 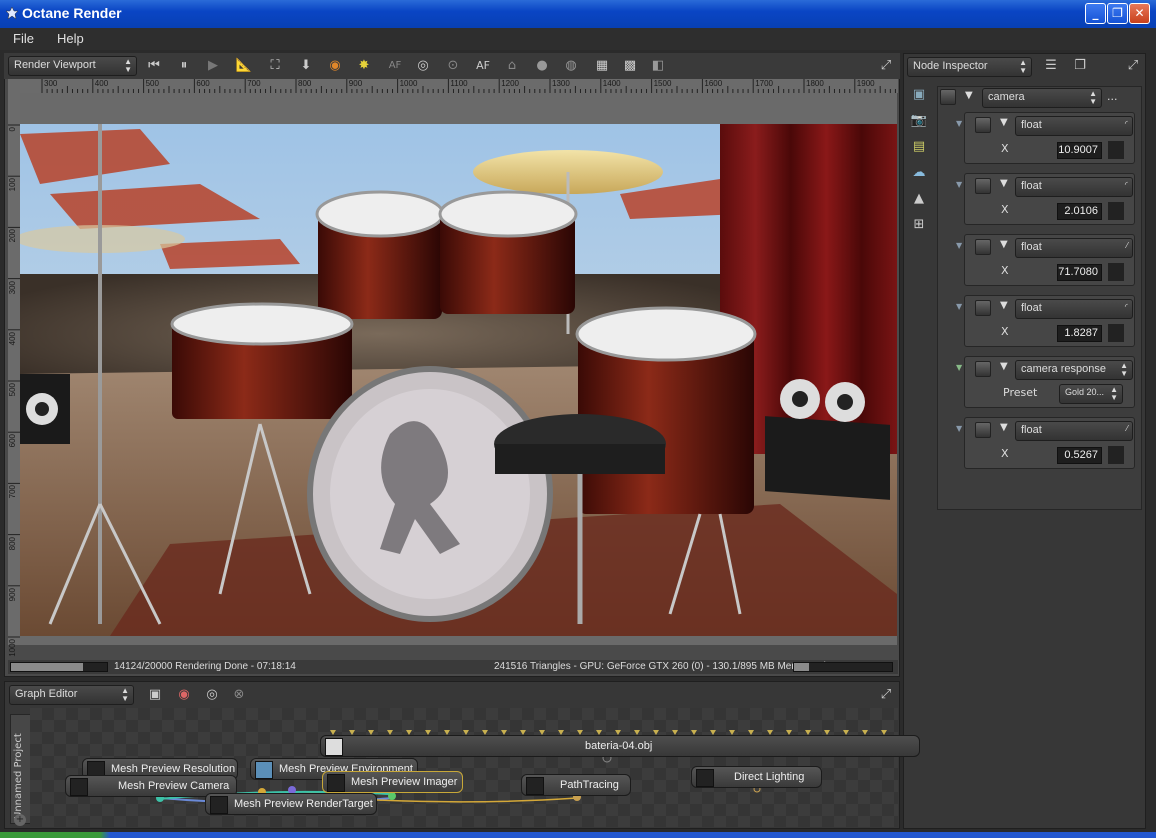 I want to click on add-material-icon: ◉, so click(x=184, y=695).